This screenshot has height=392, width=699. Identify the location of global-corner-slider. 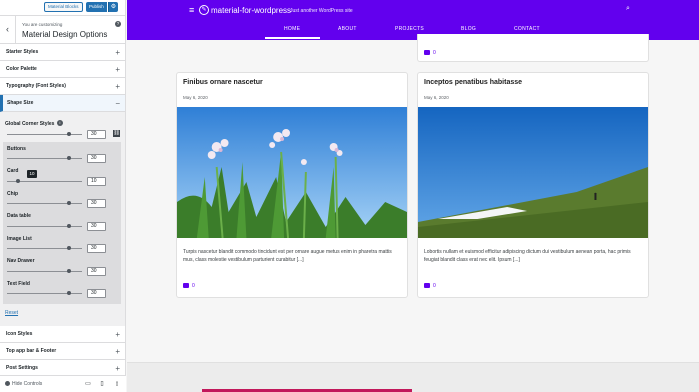
(44, 134).